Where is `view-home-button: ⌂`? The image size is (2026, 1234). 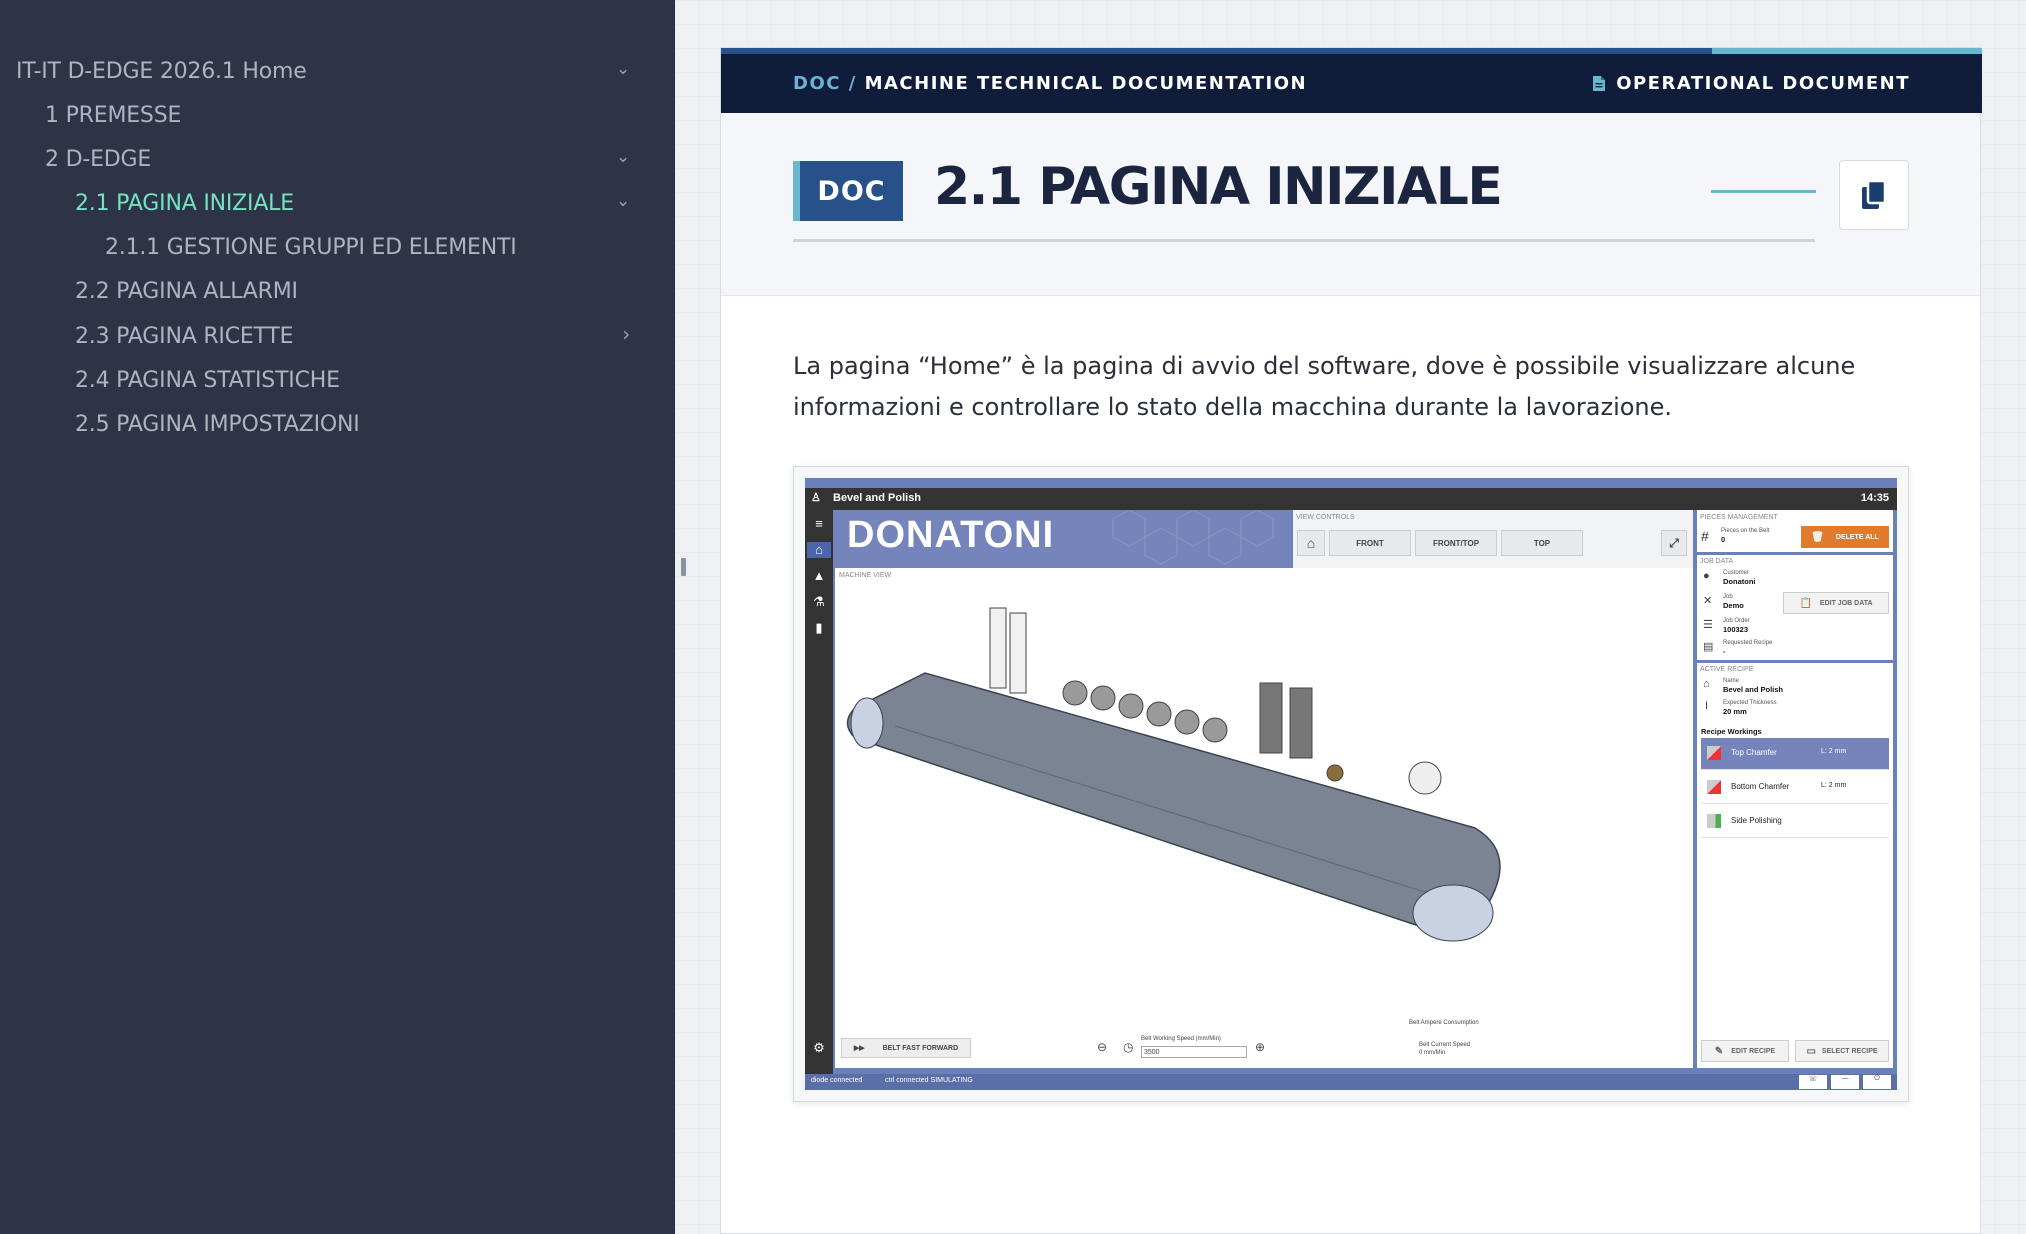
view-home-button: ⌂ is located at coordinates (1311, 543).